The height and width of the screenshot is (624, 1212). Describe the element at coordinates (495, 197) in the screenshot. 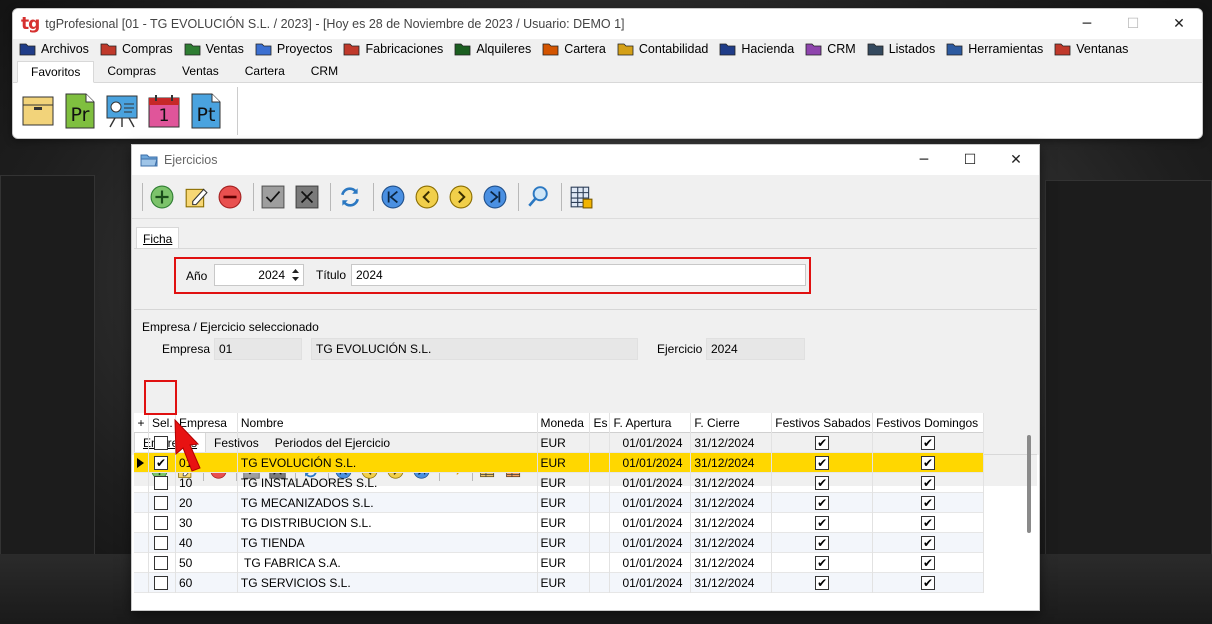

I see `last-record-button` at that location.